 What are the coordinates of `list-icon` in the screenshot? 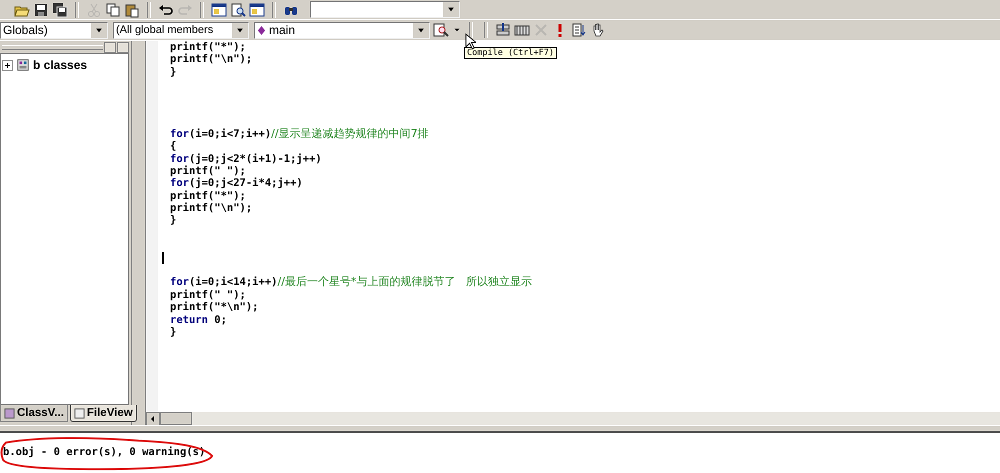 It's located at (579, 30).